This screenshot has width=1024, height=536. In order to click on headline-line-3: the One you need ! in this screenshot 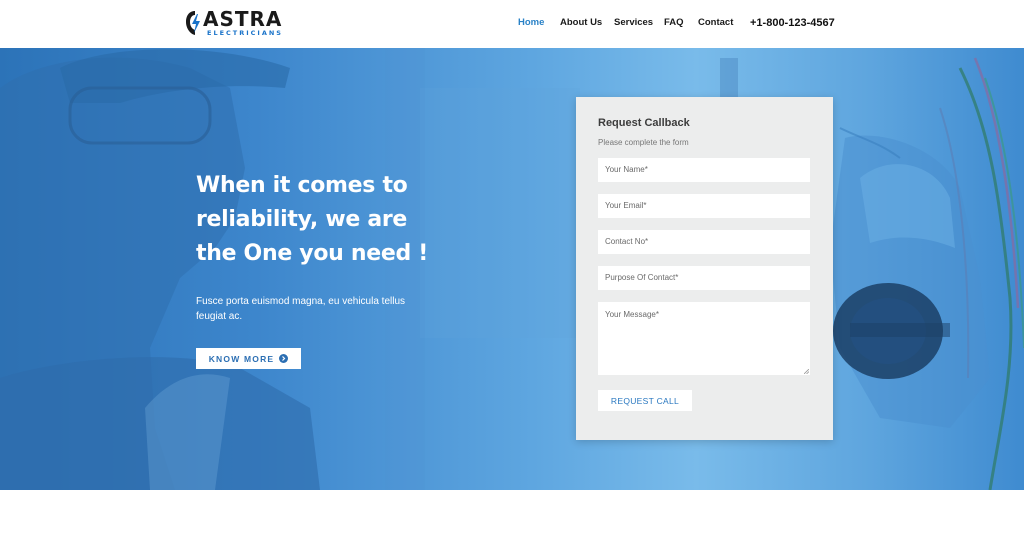, I will do `click(312, 253)`.